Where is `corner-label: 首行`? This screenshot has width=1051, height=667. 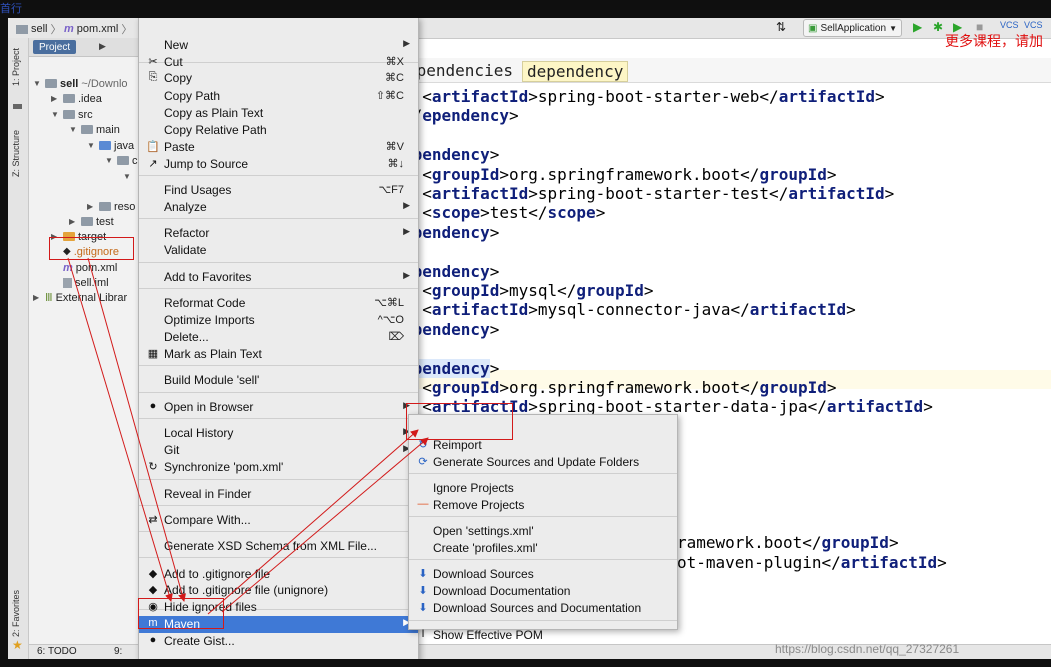 corner-label: 首行 is located at coordinates (11, 9).